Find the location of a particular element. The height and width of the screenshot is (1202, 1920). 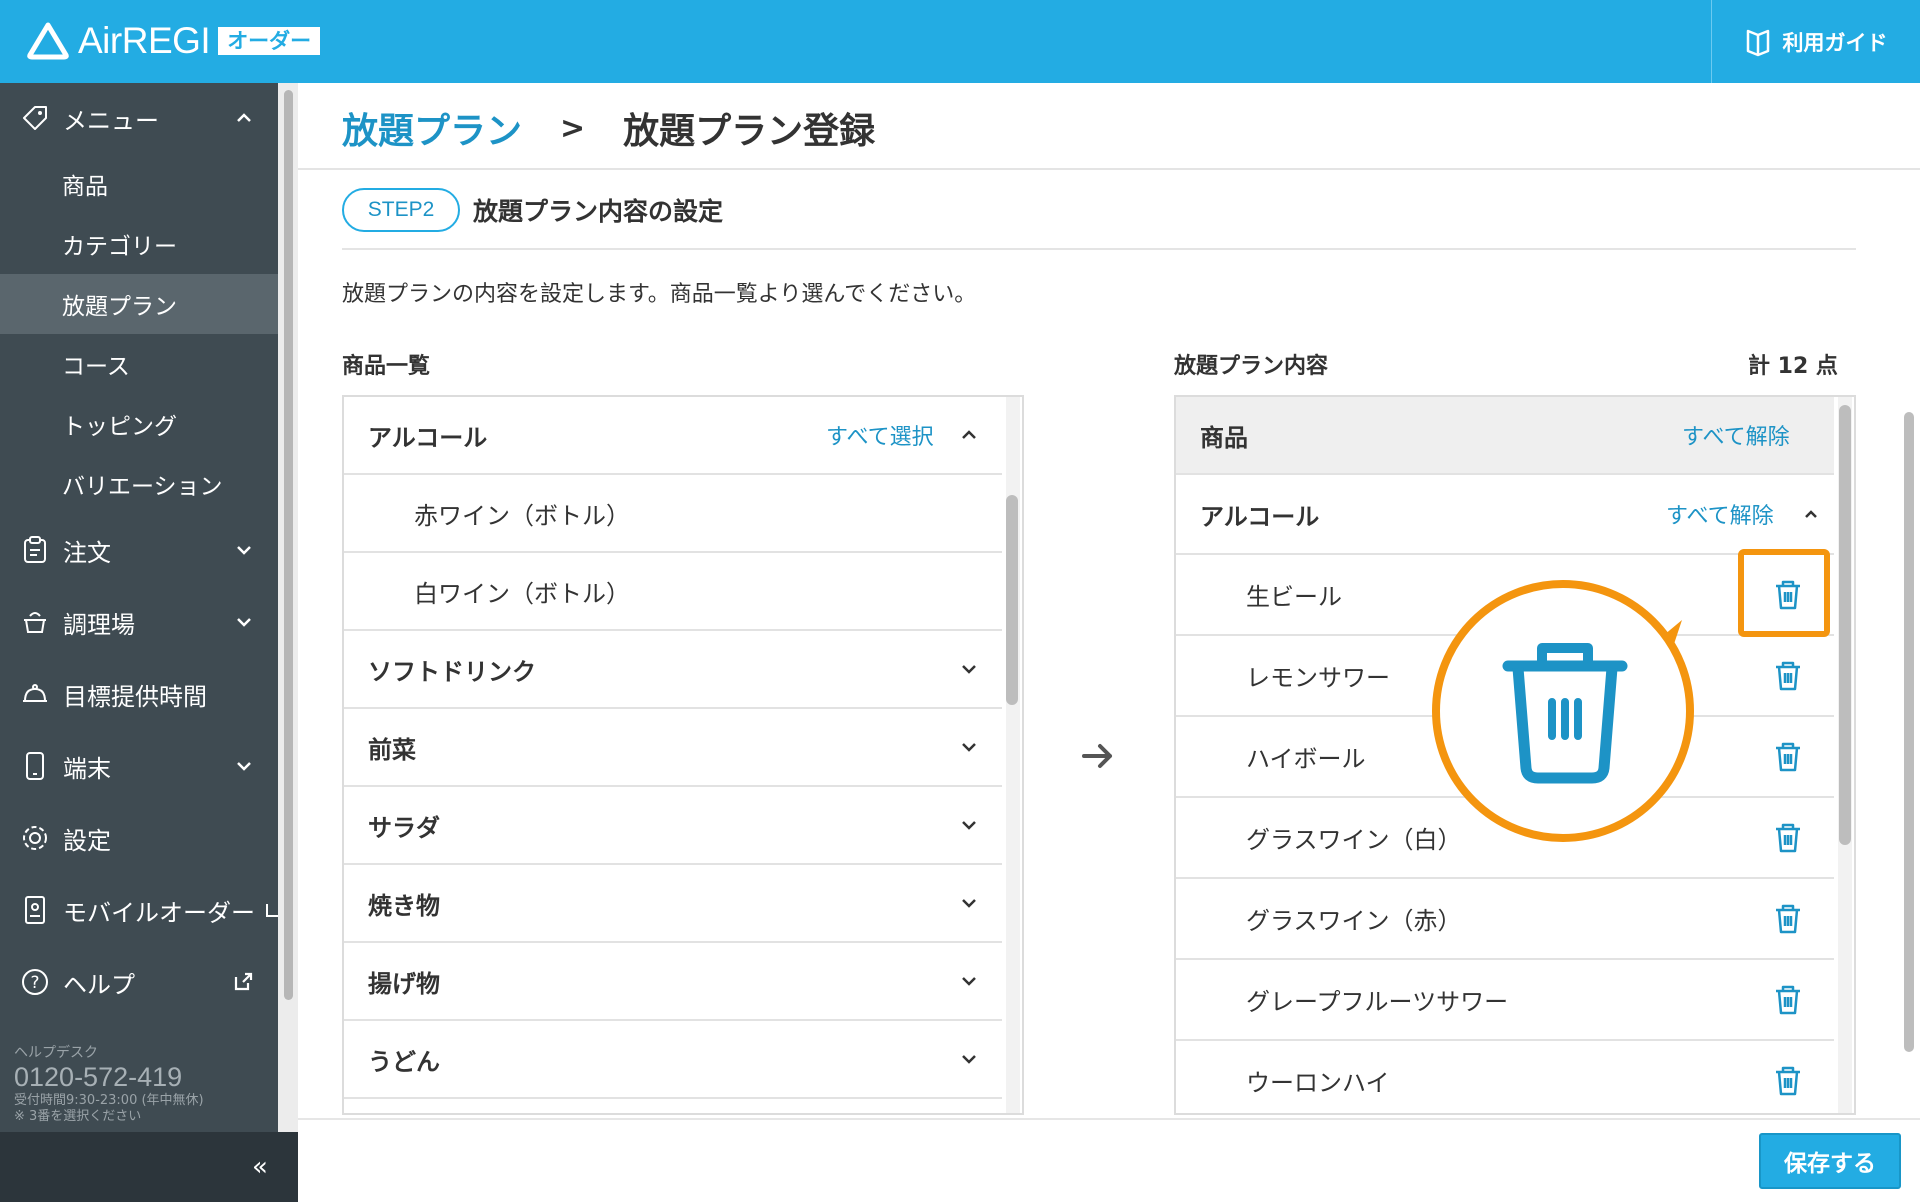

sidebar-item-label: 目標提供時間 is located at coordinates (135, 696).